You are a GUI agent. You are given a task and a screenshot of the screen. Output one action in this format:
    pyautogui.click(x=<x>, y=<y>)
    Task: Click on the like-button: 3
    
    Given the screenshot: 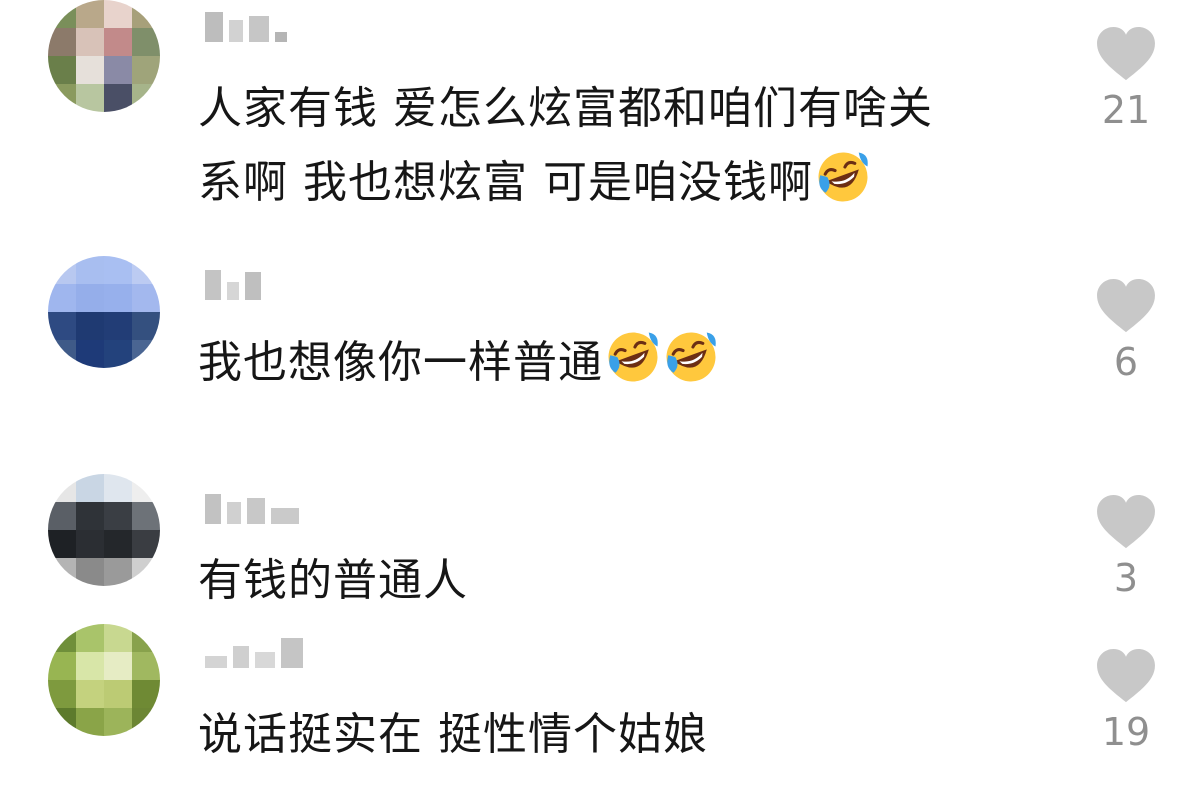 What is the action you would take?
    pyautogui.click(x=1126, y=547)
    